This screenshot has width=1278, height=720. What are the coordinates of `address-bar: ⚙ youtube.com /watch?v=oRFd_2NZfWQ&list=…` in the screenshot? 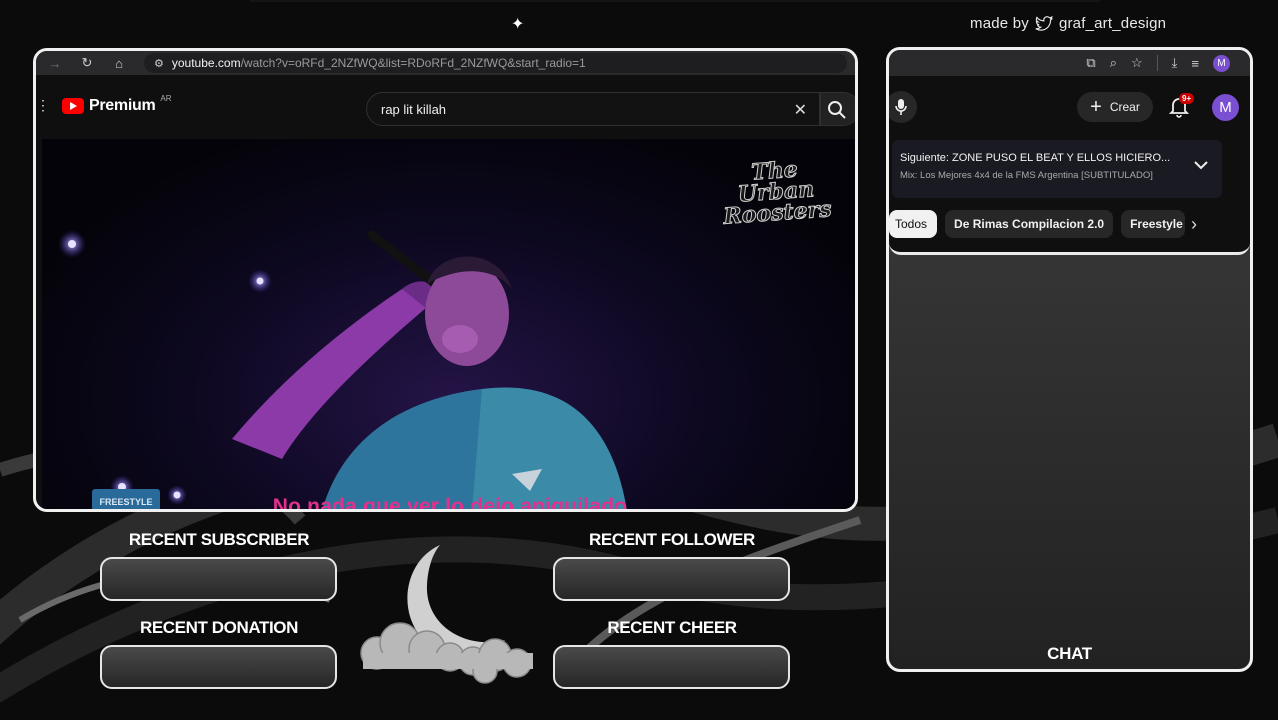 It's located at (495, 63).